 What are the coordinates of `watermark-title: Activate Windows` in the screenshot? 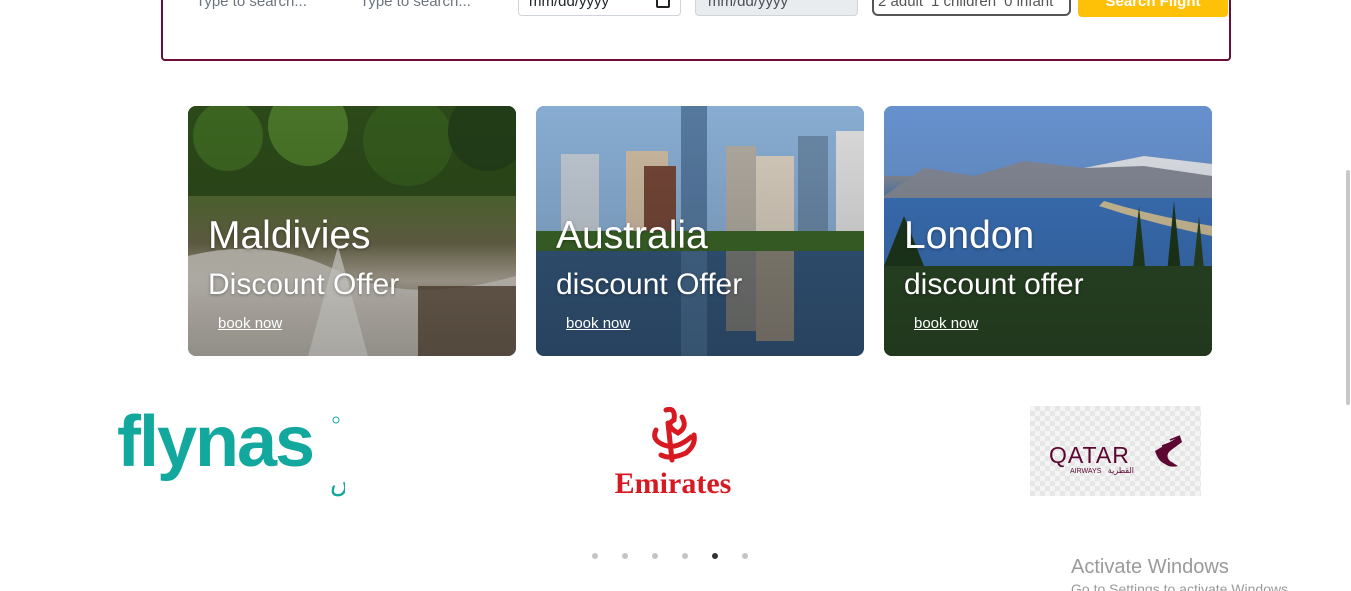 It's located at (1150, 567).